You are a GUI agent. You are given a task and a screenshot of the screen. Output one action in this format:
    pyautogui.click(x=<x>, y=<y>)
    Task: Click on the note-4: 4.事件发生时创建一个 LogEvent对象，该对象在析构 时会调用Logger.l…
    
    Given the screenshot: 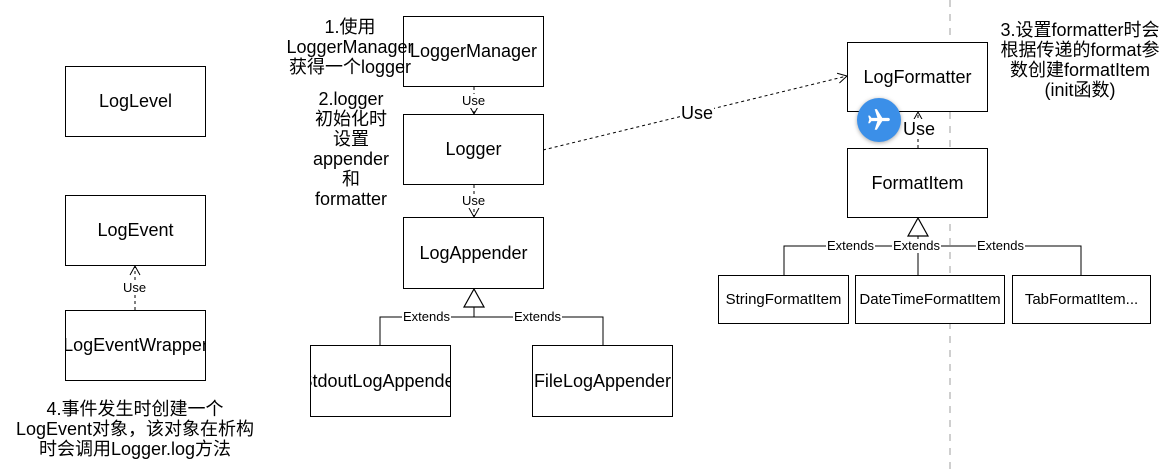 What is the action you would take?
    pyautogui.click(x=135, y=429)
    